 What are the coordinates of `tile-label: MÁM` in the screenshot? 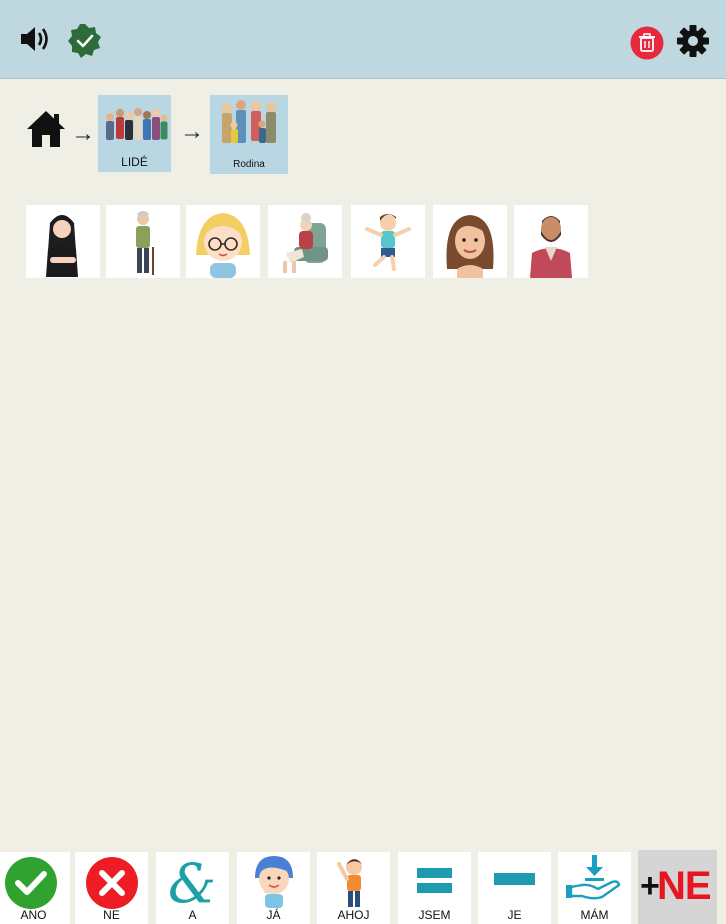 It's located at (594, 915).